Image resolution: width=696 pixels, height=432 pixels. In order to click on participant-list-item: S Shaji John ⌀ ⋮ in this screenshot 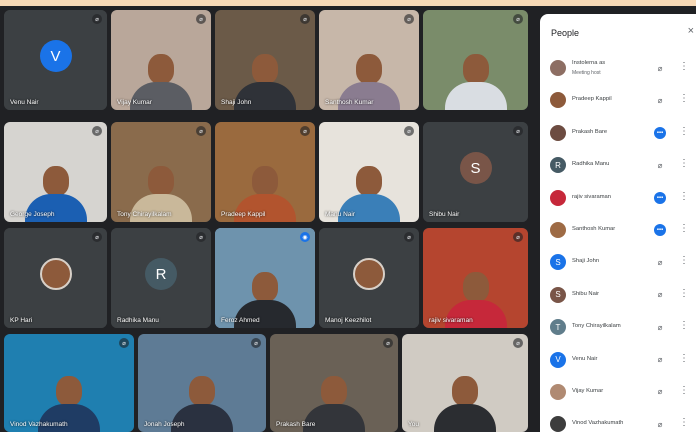, I will do `click(618, 263)`.